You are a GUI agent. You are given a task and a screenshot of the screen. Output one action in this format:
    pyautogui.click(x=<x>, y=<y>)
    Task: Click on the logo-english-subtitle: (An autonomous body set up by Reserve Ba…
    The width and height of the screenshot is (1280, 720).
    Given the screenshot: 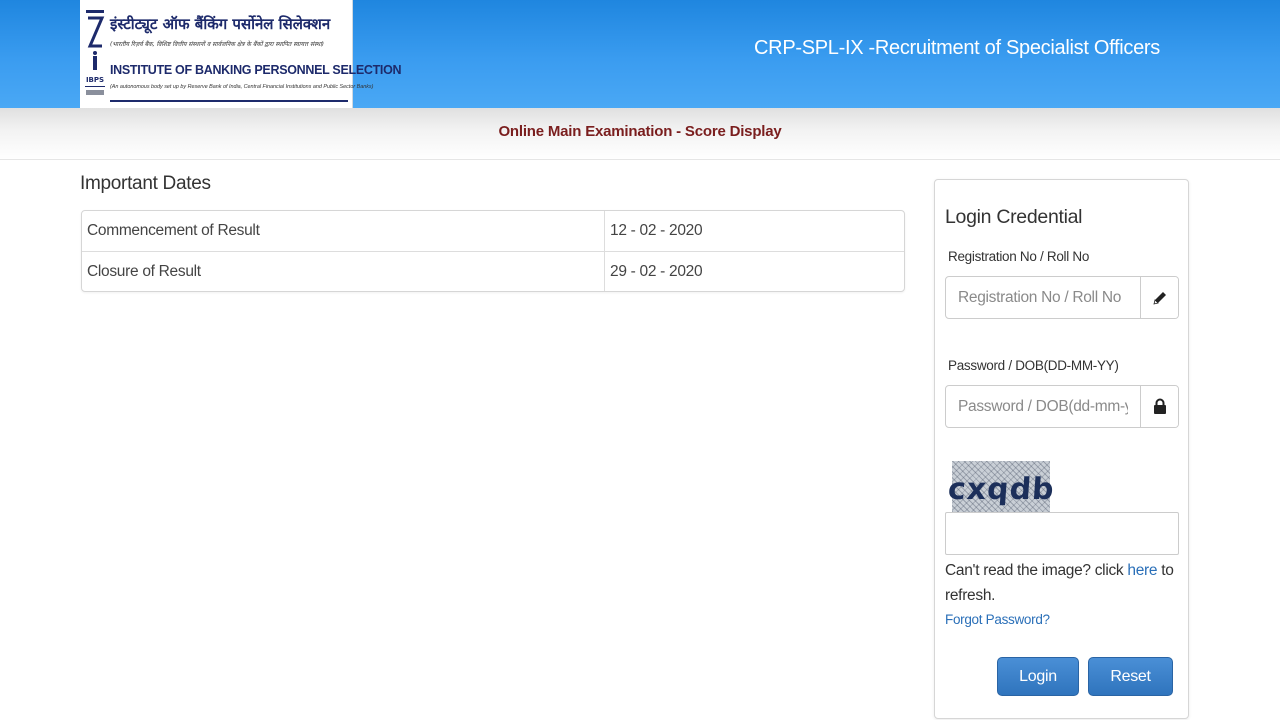 What is the action you would take?
    pyautogui.click(x=242, y=87)
    